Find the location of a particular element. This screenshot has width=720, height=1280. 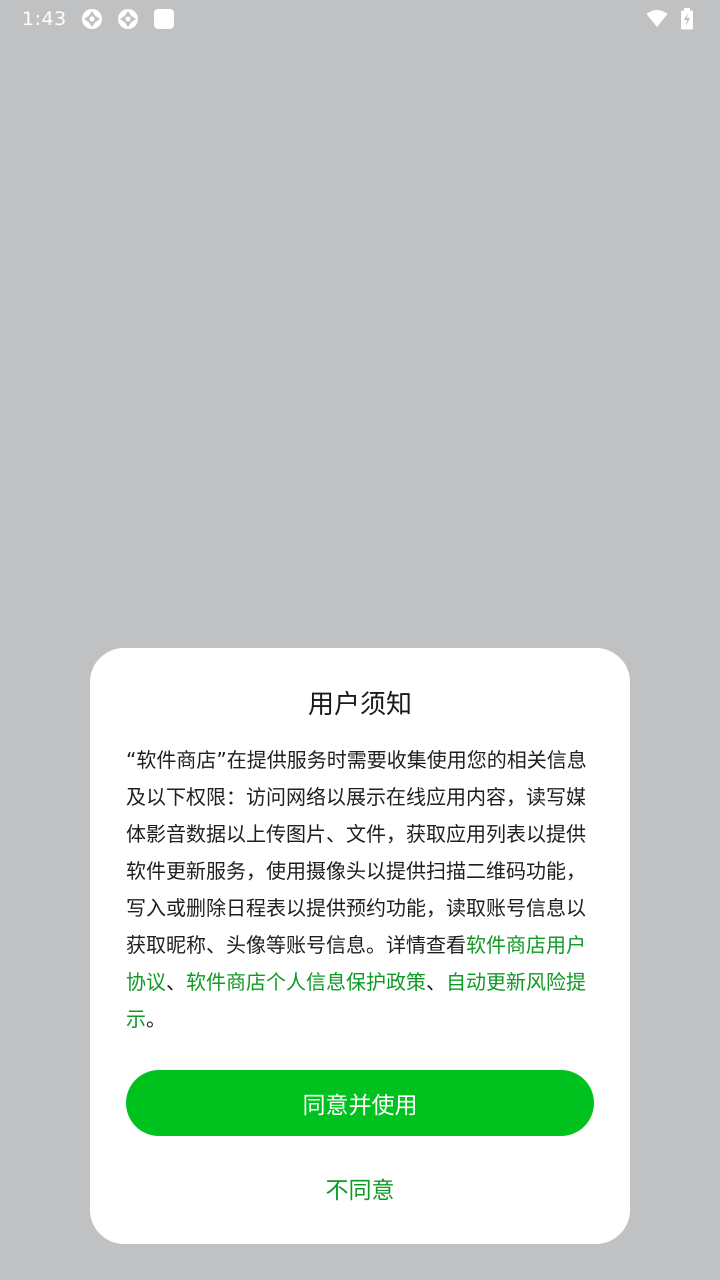

status-time: 1:43 is located at coordinates (44, 19).